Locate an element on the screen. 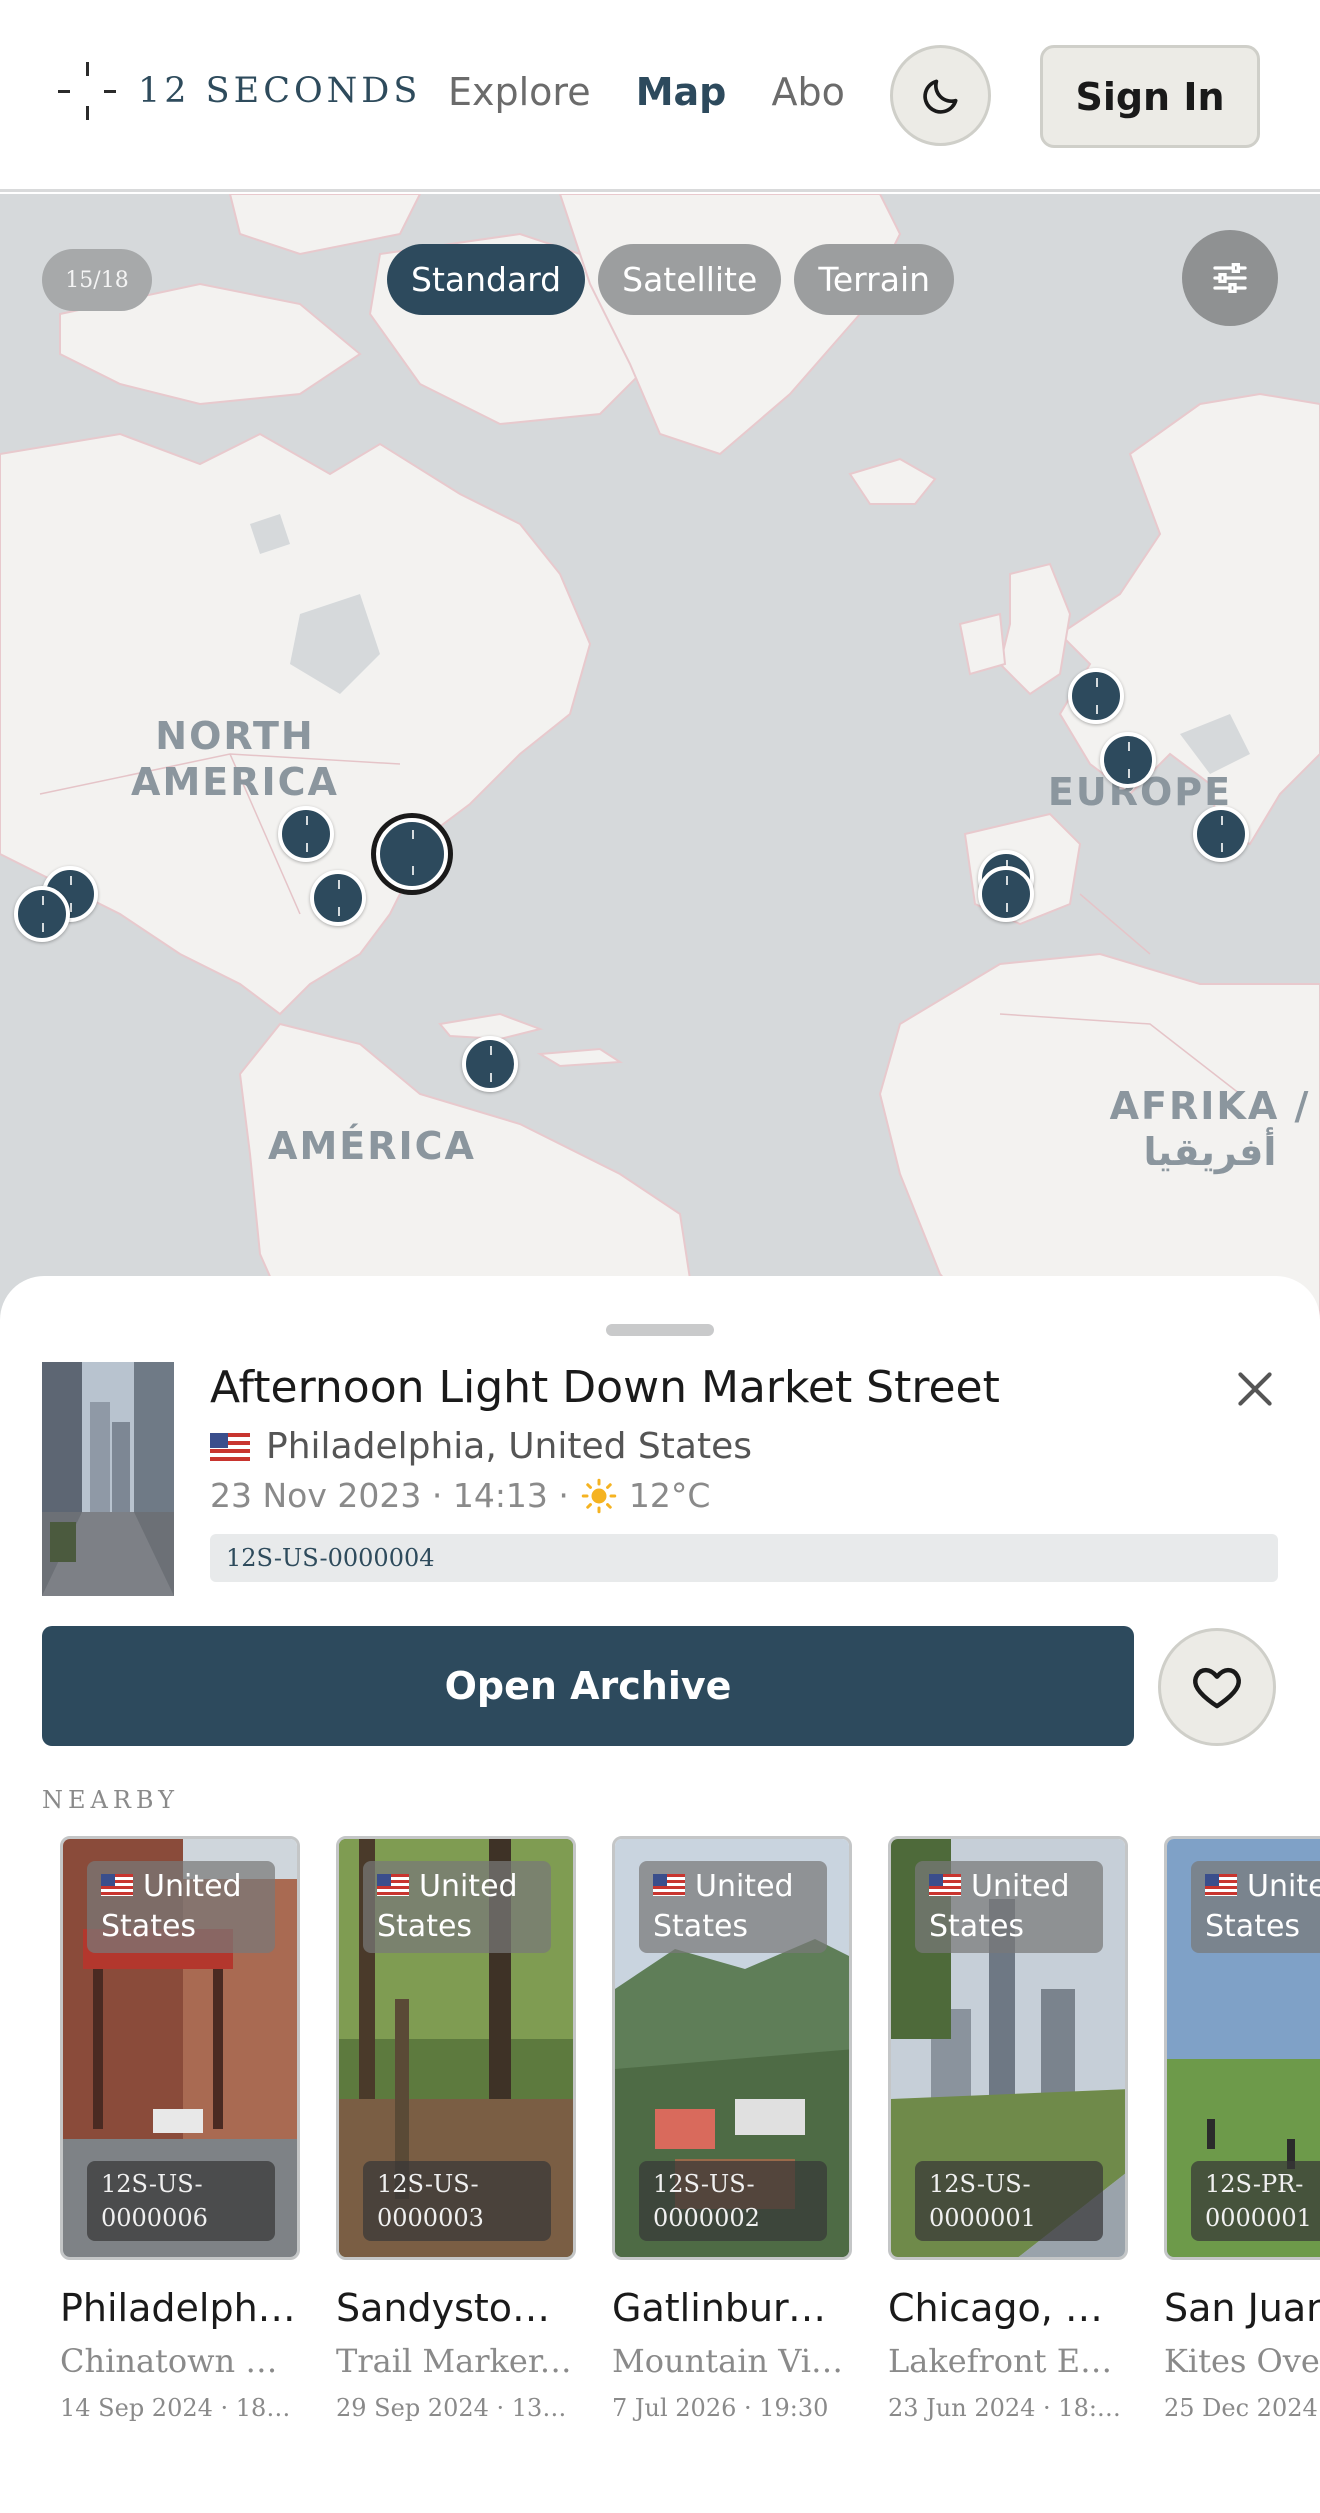 The height and width of the screenshot is (2513, 1320). moon-icon is located at coordinates (939, 96).